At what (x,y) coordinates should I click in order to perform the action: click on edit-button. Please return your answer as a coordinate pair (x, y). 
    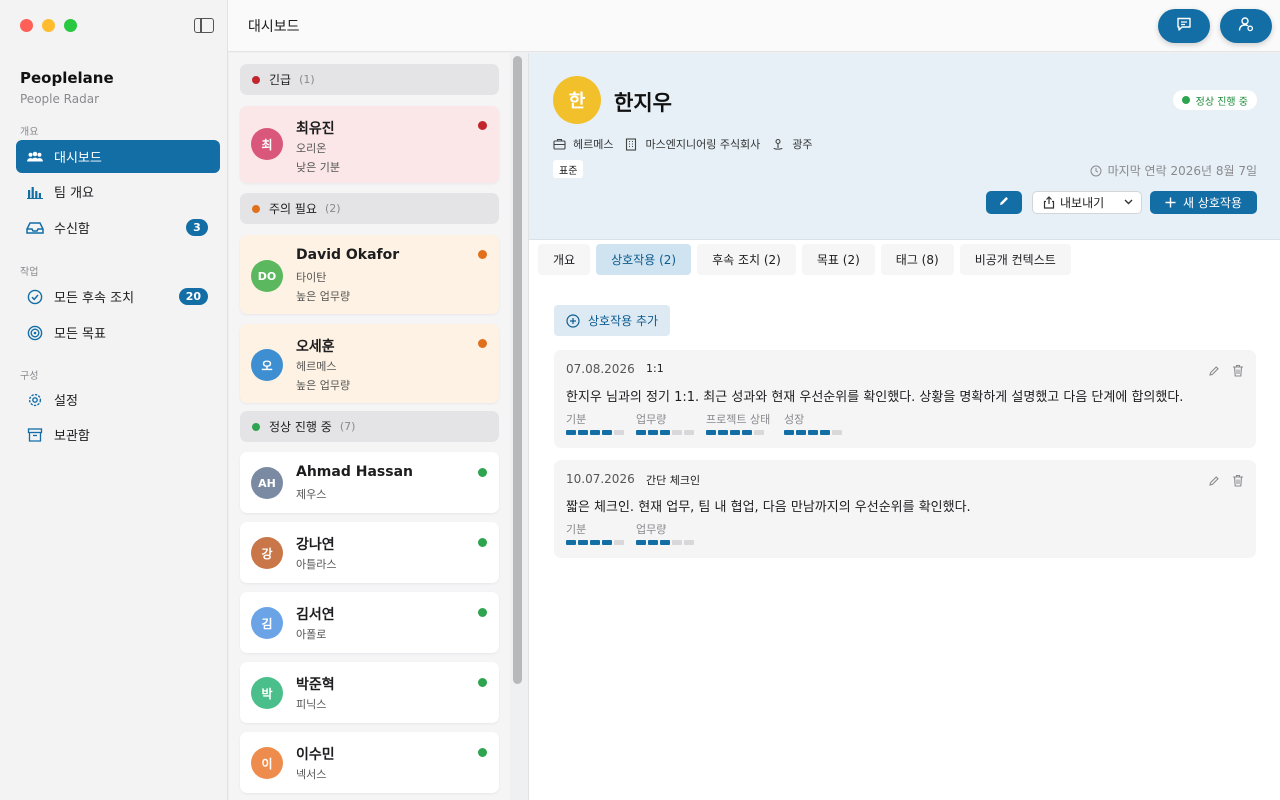
    Looking at the image, I should click on (1004, 202).